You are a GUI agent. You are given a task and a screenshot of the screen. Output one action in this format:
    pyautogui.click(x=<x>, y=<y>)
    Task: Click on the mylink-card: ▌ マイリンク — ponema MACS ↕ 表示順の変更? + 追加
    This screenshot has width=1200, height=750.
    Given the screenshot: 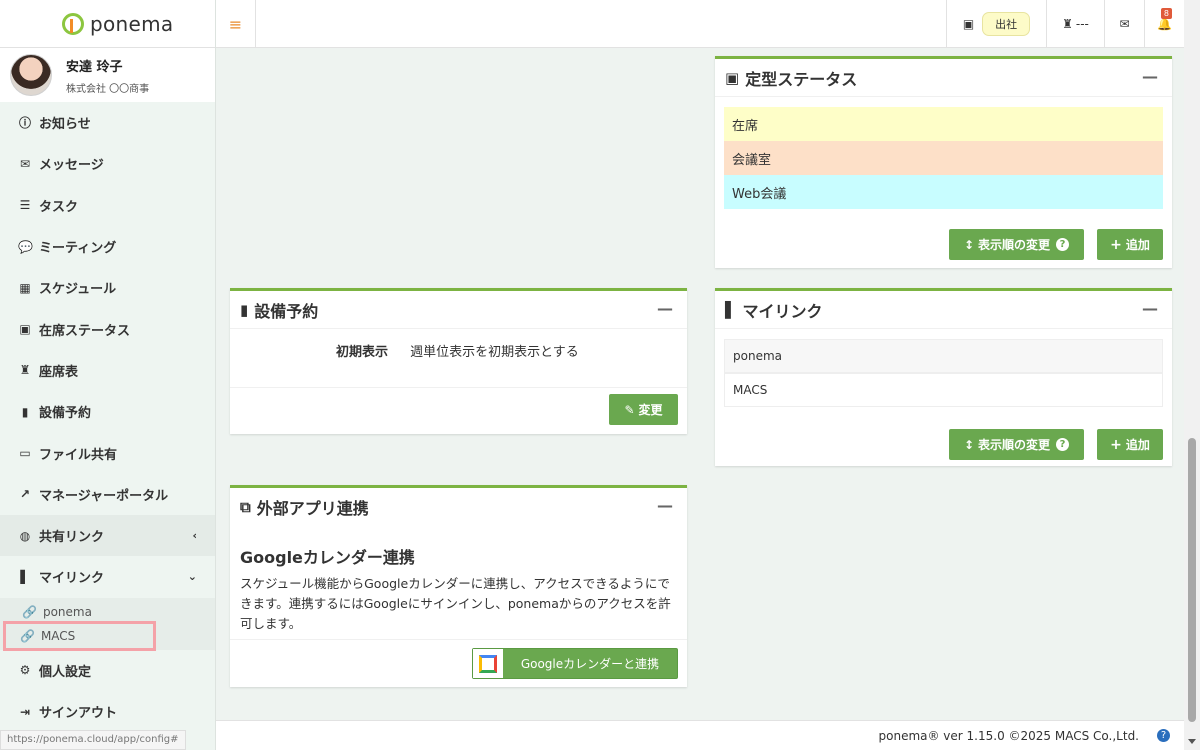 What is the action you would take?
    pyautogui.click(x=943, y=377)
    